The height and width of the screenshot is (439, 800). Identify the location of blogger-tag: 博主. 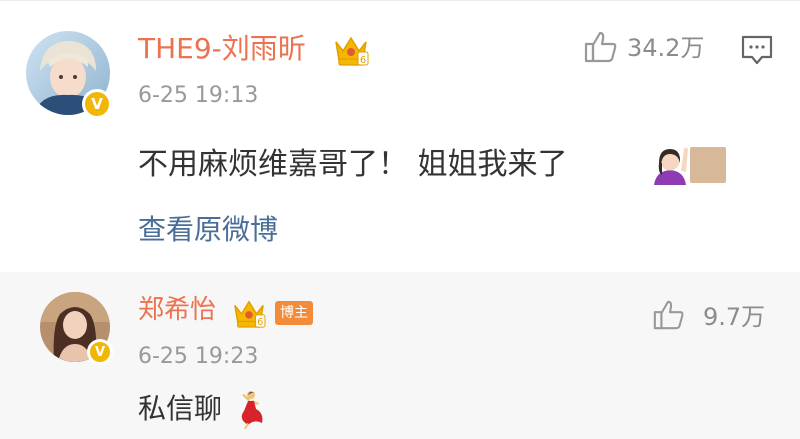
(294, 313).